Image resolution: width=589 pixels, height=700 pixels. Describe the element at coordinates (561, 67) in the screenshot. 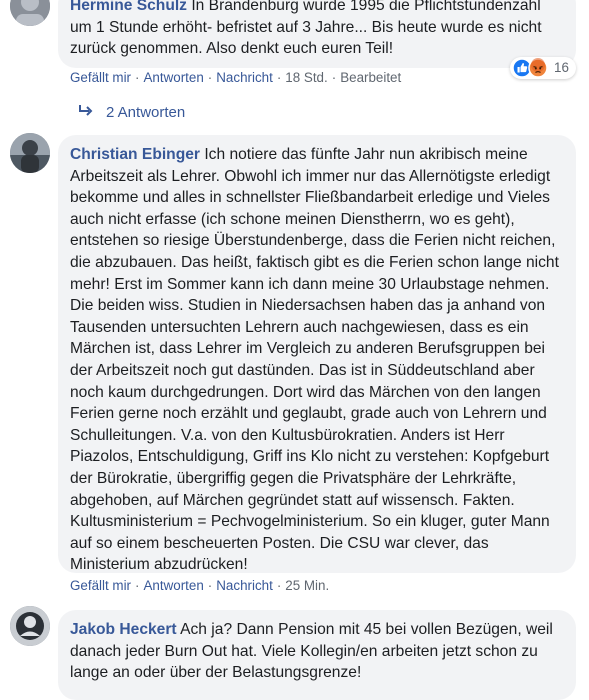

I see `reaction-count: 16` at that location.